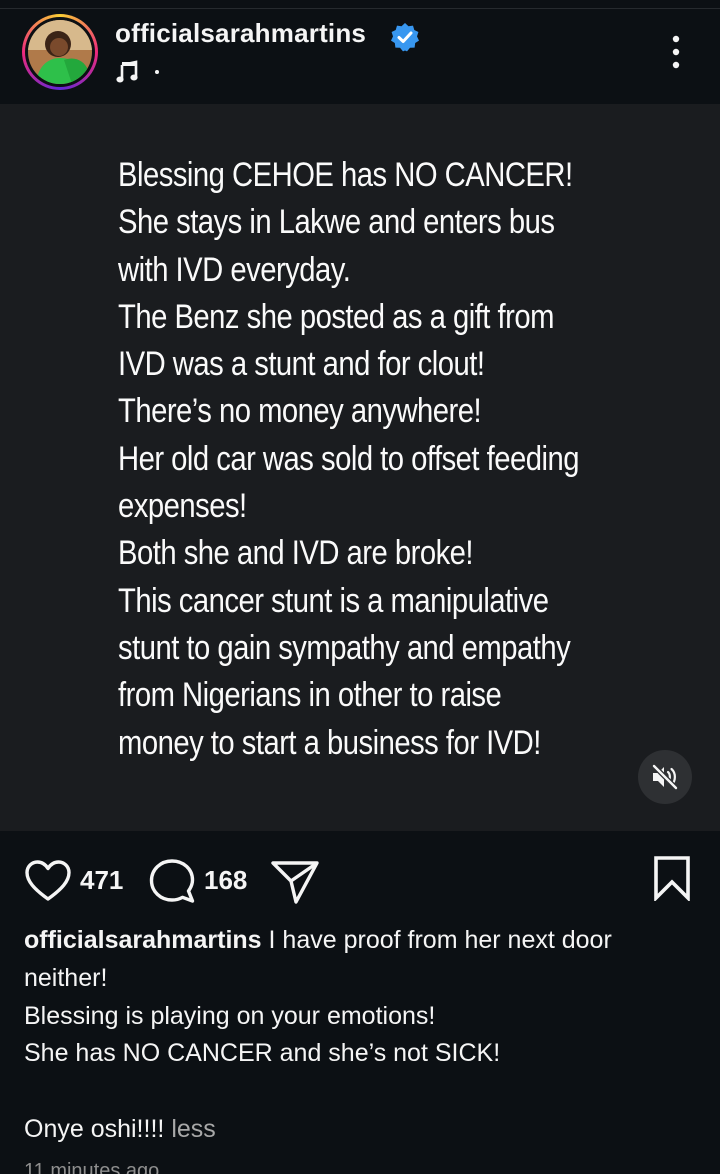 Image resolution: width=720 pixels, height=1174 pixels. Describe the element at coordinates (300, 411) in the screenshot. I see `post-line: There’s no money anywhere!` at that location.